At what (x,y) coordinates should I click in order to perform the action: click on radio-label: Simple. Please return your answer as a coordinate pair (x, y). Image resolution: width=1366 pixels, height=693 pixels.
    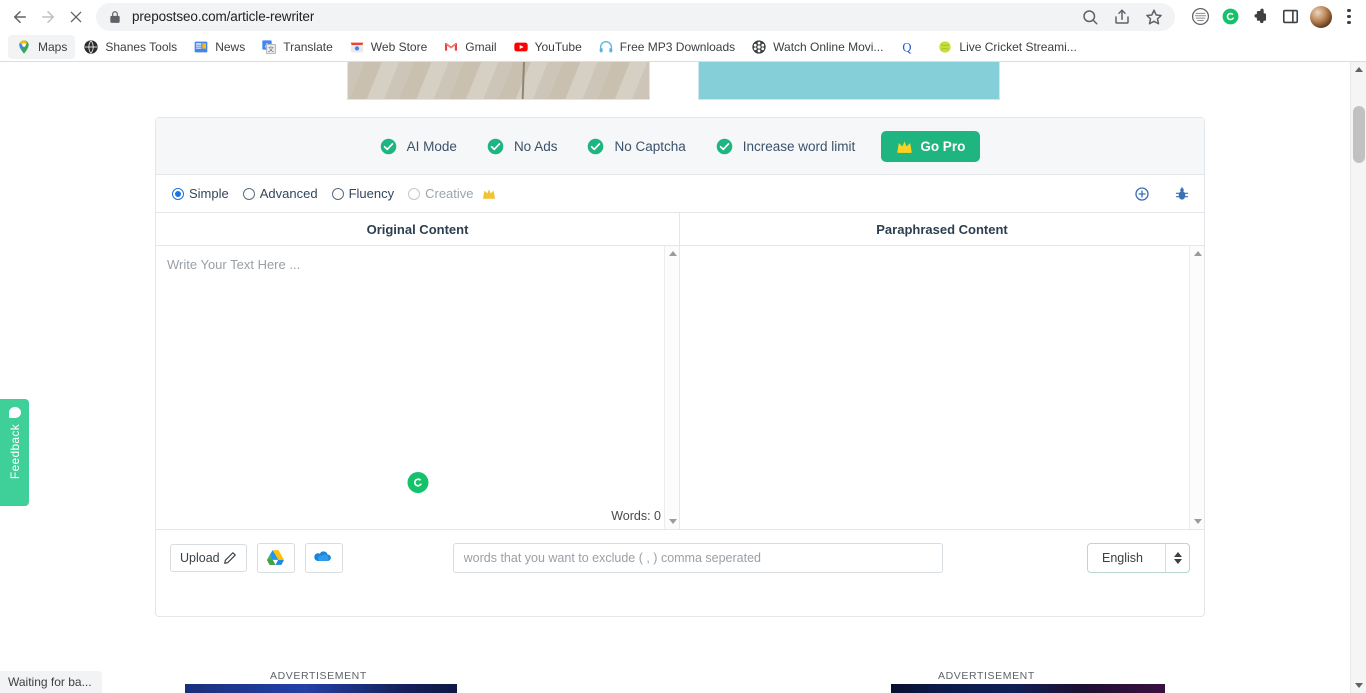
    Looking at the image, I should click on (209, 193).